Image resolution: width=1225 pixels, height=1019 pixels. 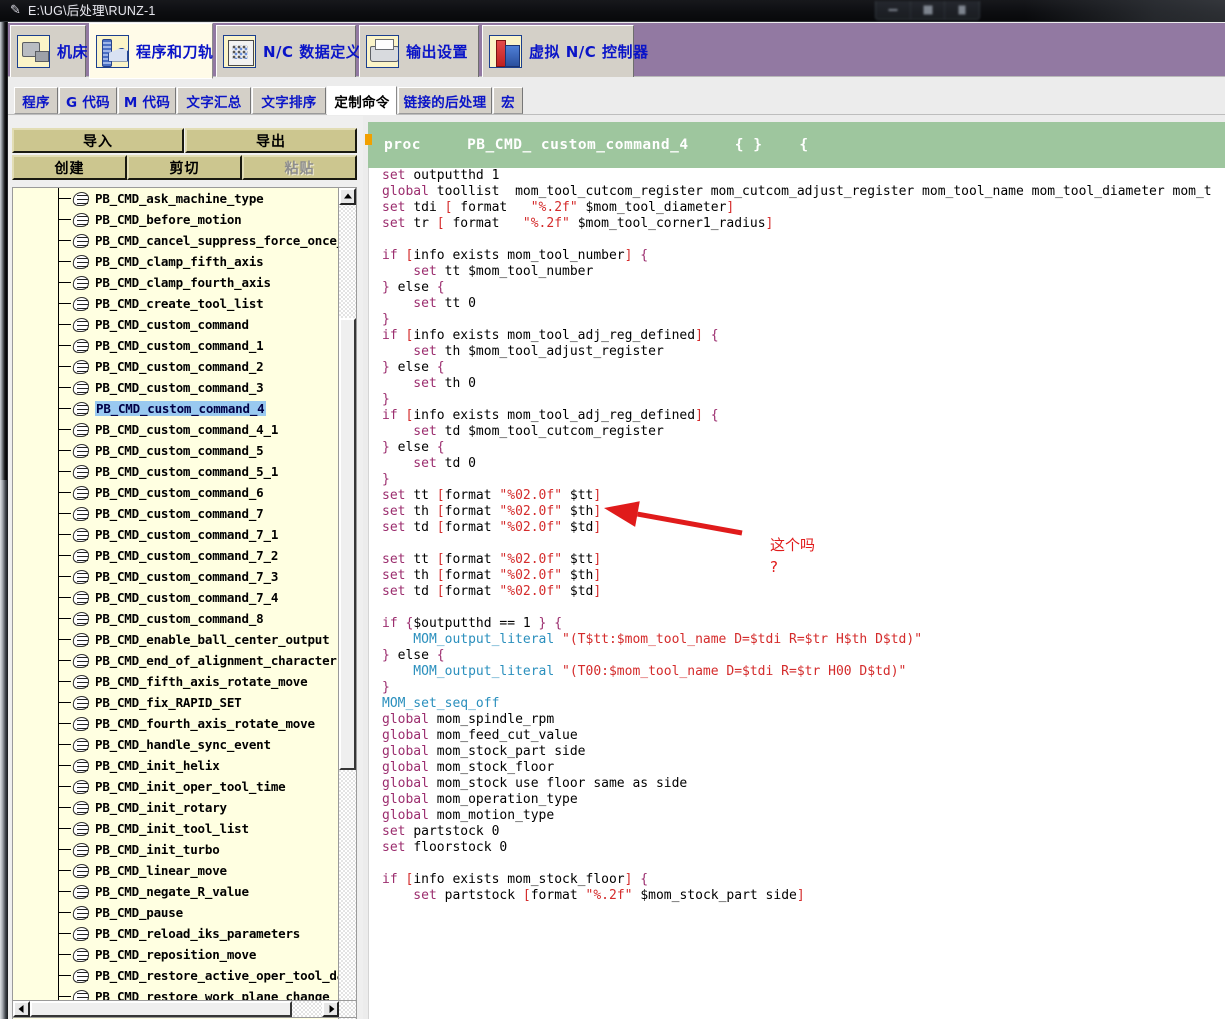 I want to click on tree-item: PB_CMD_custom_command_4, so click(x=176, y=408).